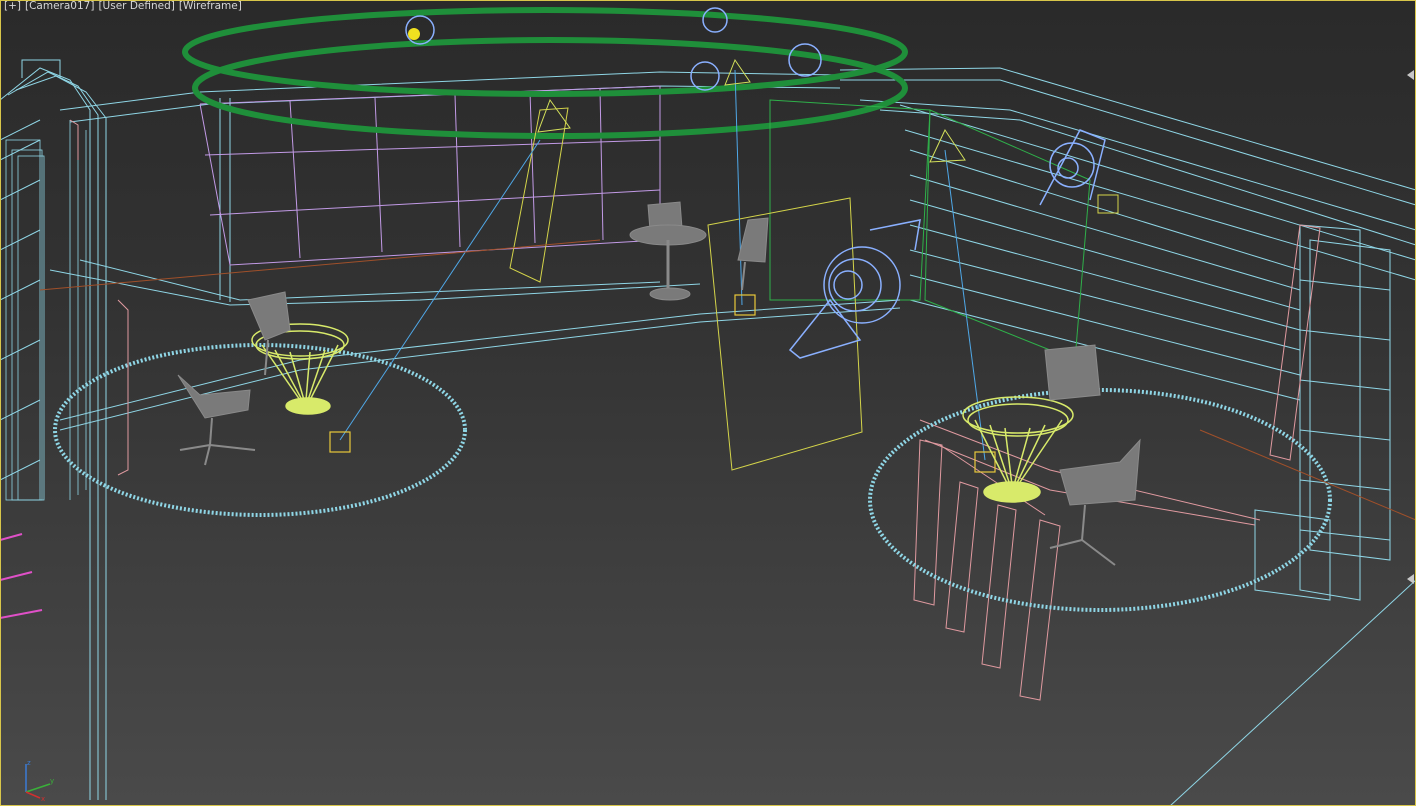  I want to click on round-table-right, so click(1018, 449).